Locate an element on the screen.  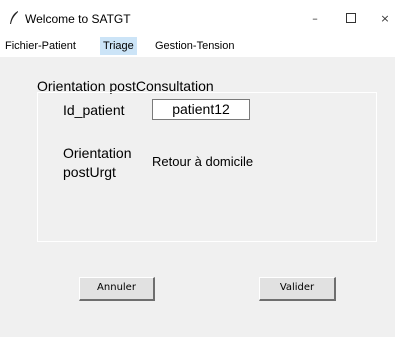
window-title: Welcome to SATGT is located at coordinates (78, 19).